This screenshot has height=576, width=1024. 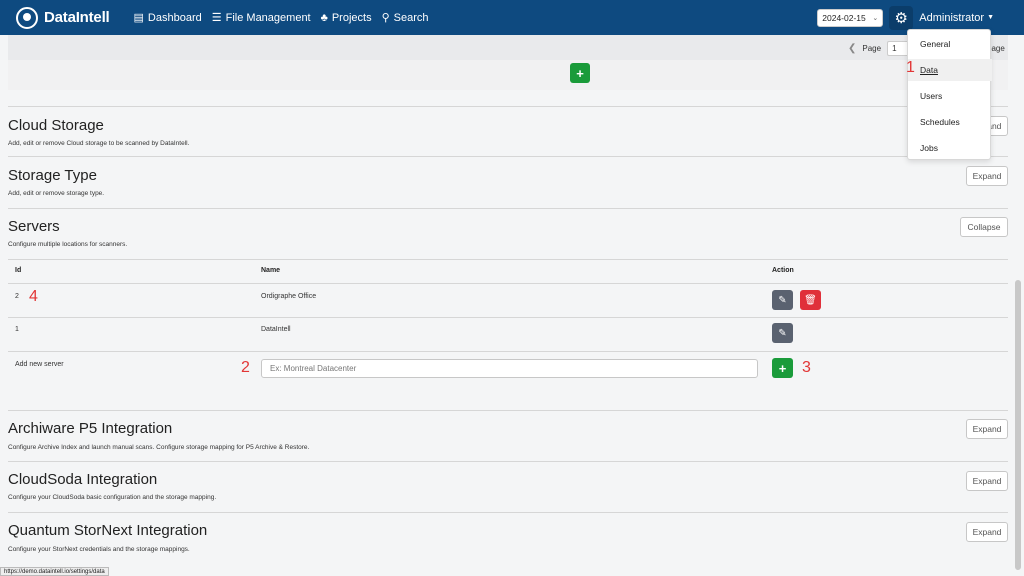 I want to click on expand-button-quantum: Expand, so click(x=987, y=532).